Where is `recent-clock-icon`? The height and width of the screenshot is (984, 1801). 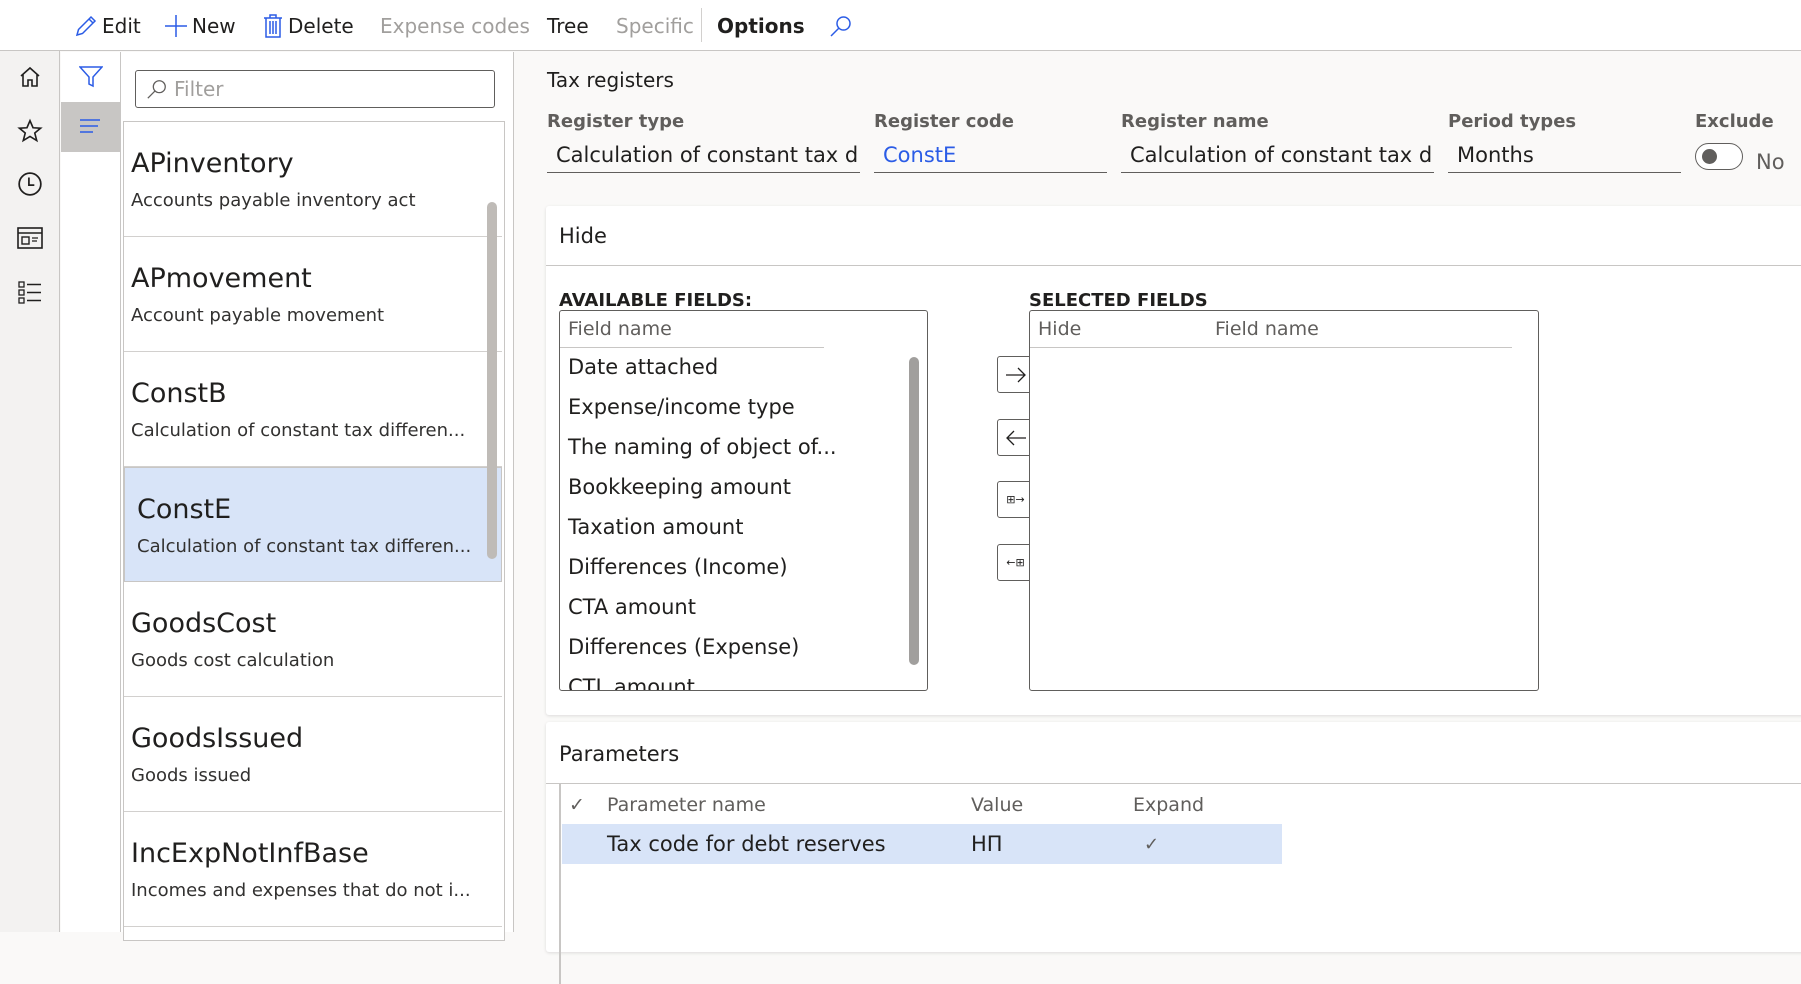 recent-clock-icon is located at coordinates (30, 184).